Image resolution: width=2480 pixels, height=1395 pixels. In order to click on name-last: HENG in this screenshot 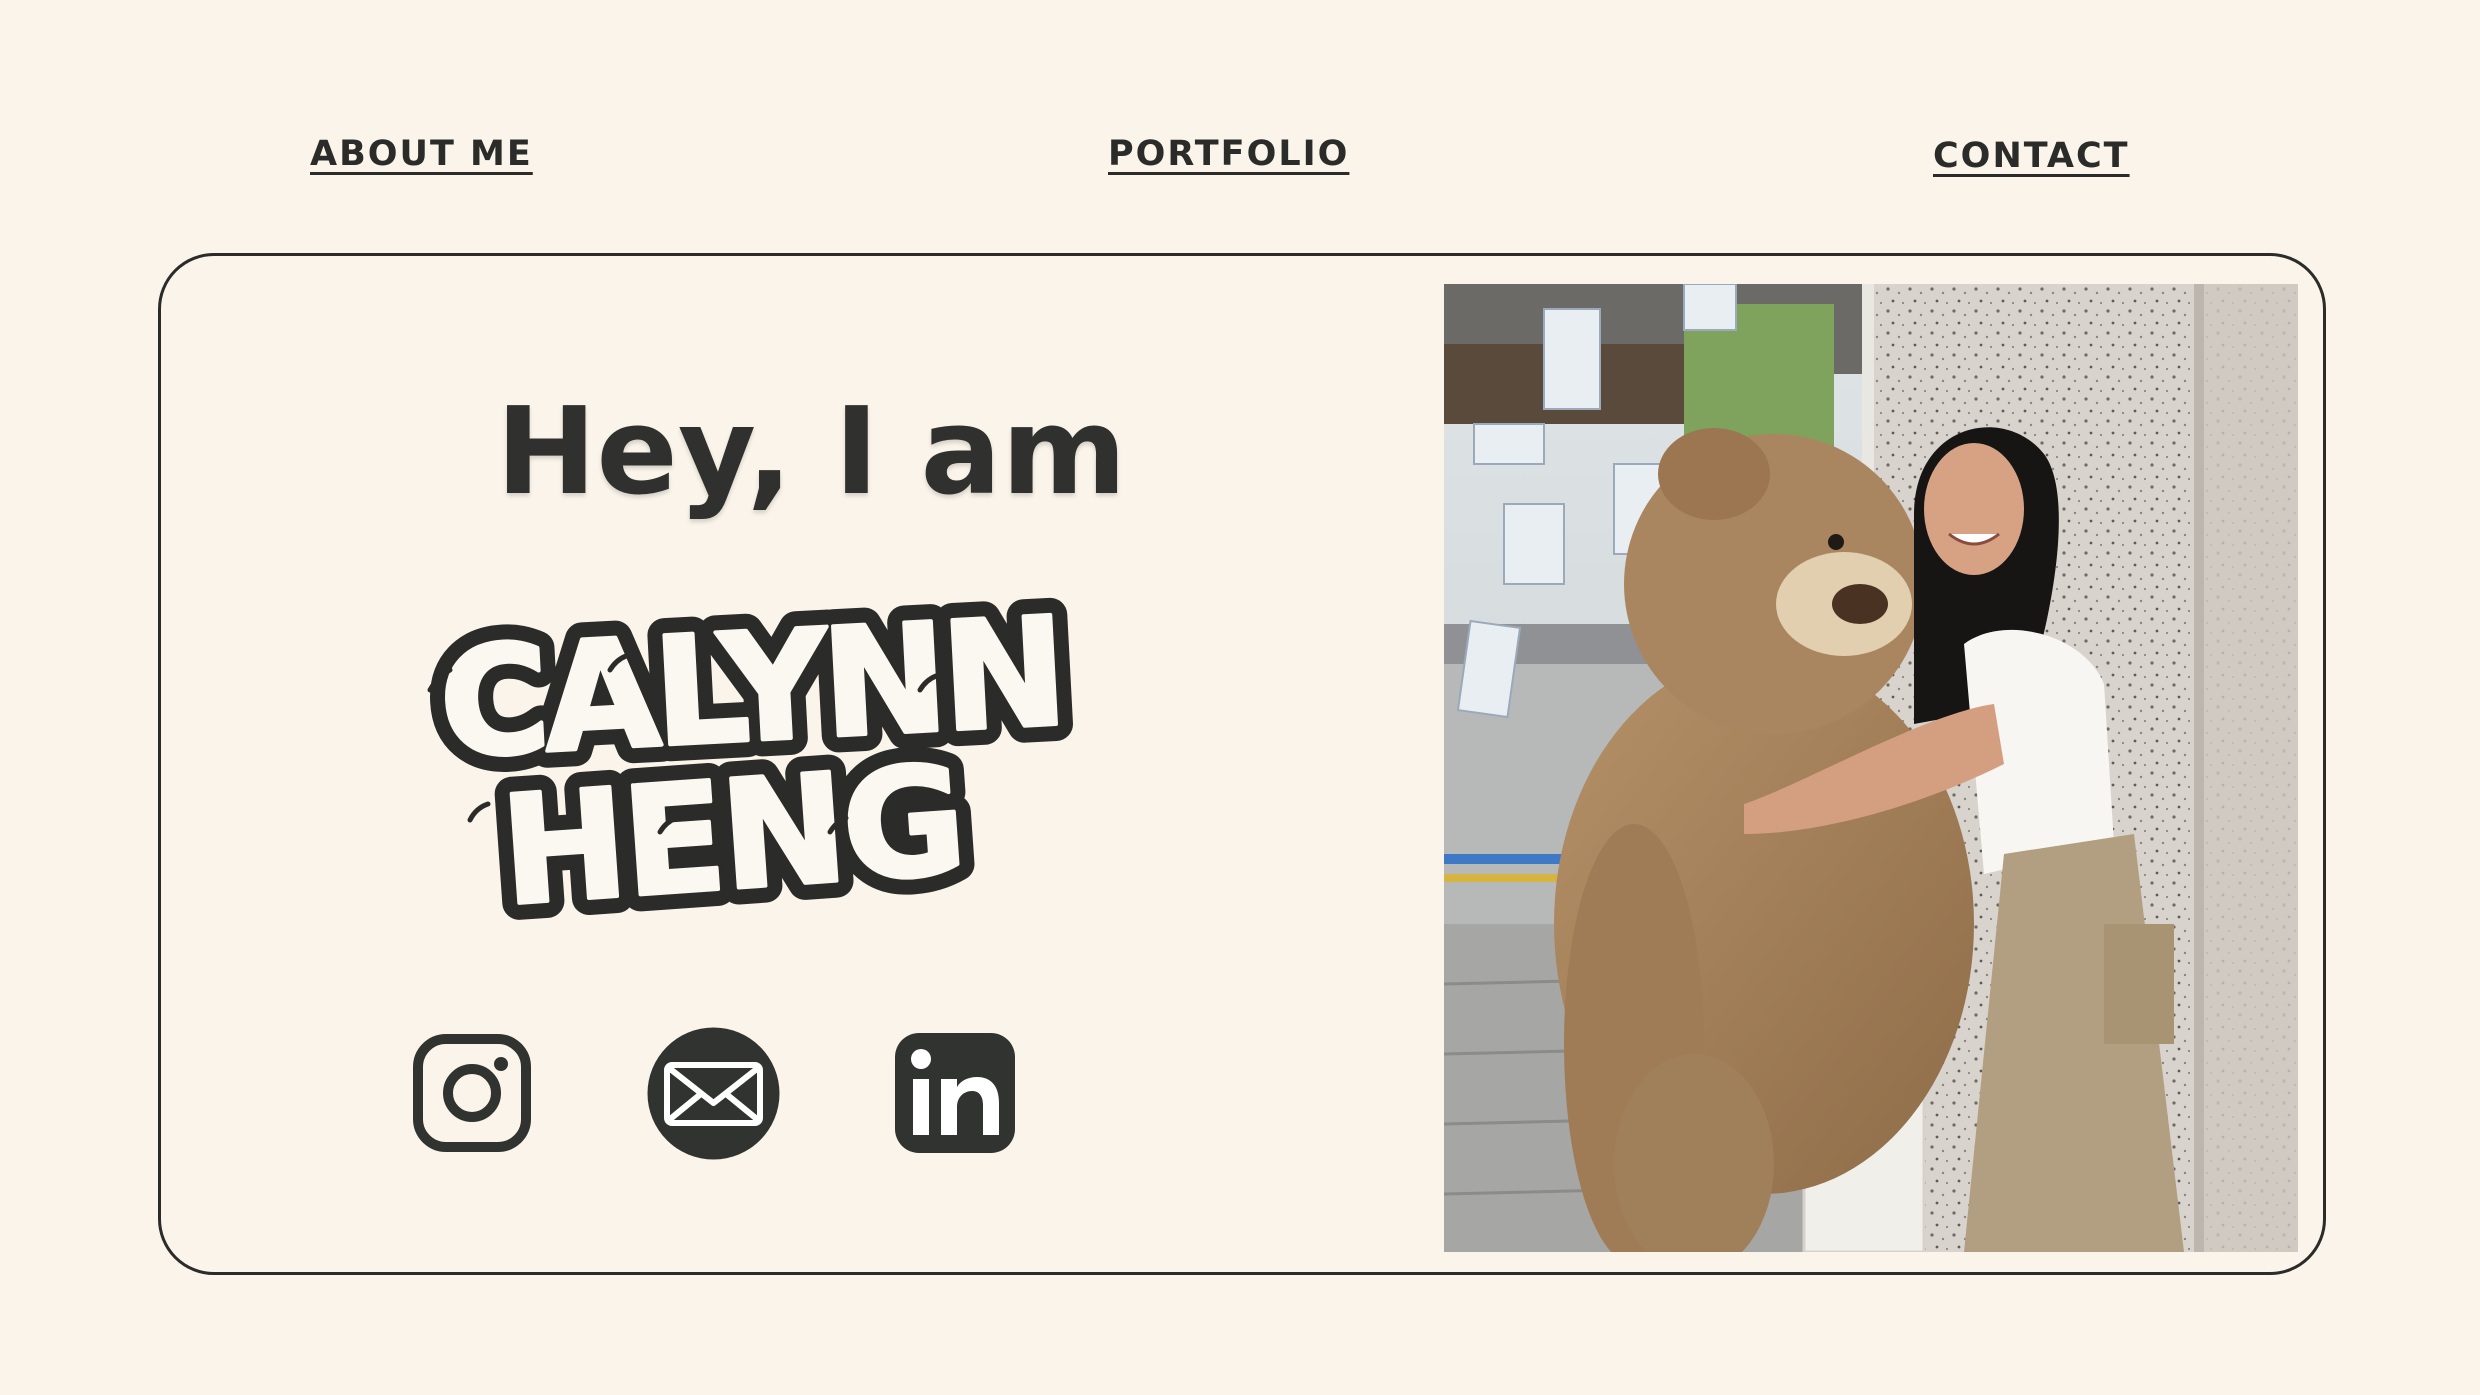, I will do `click(732, 837)`.